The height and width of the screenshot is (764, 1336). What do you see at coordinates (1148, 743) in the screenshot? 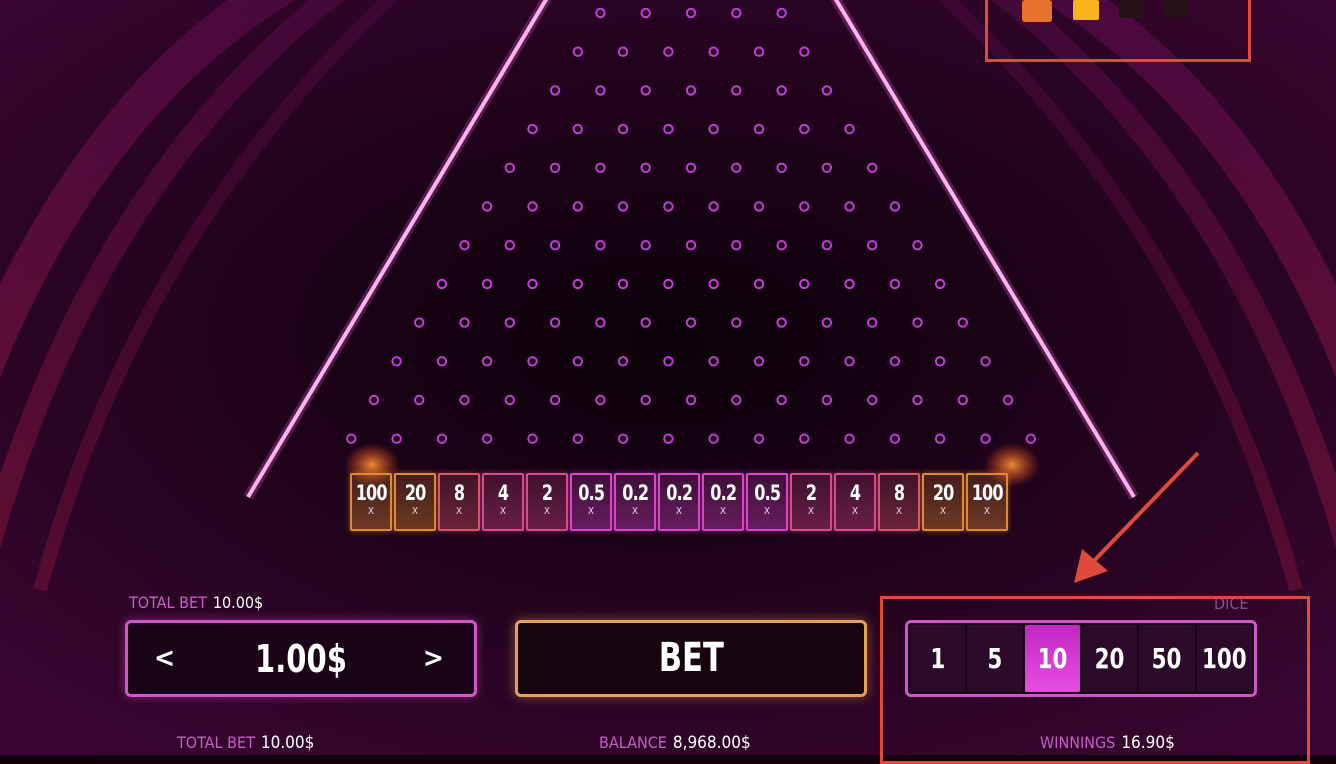
I see `winnings-value: 16.90$` at bounding box center [1148, 743].